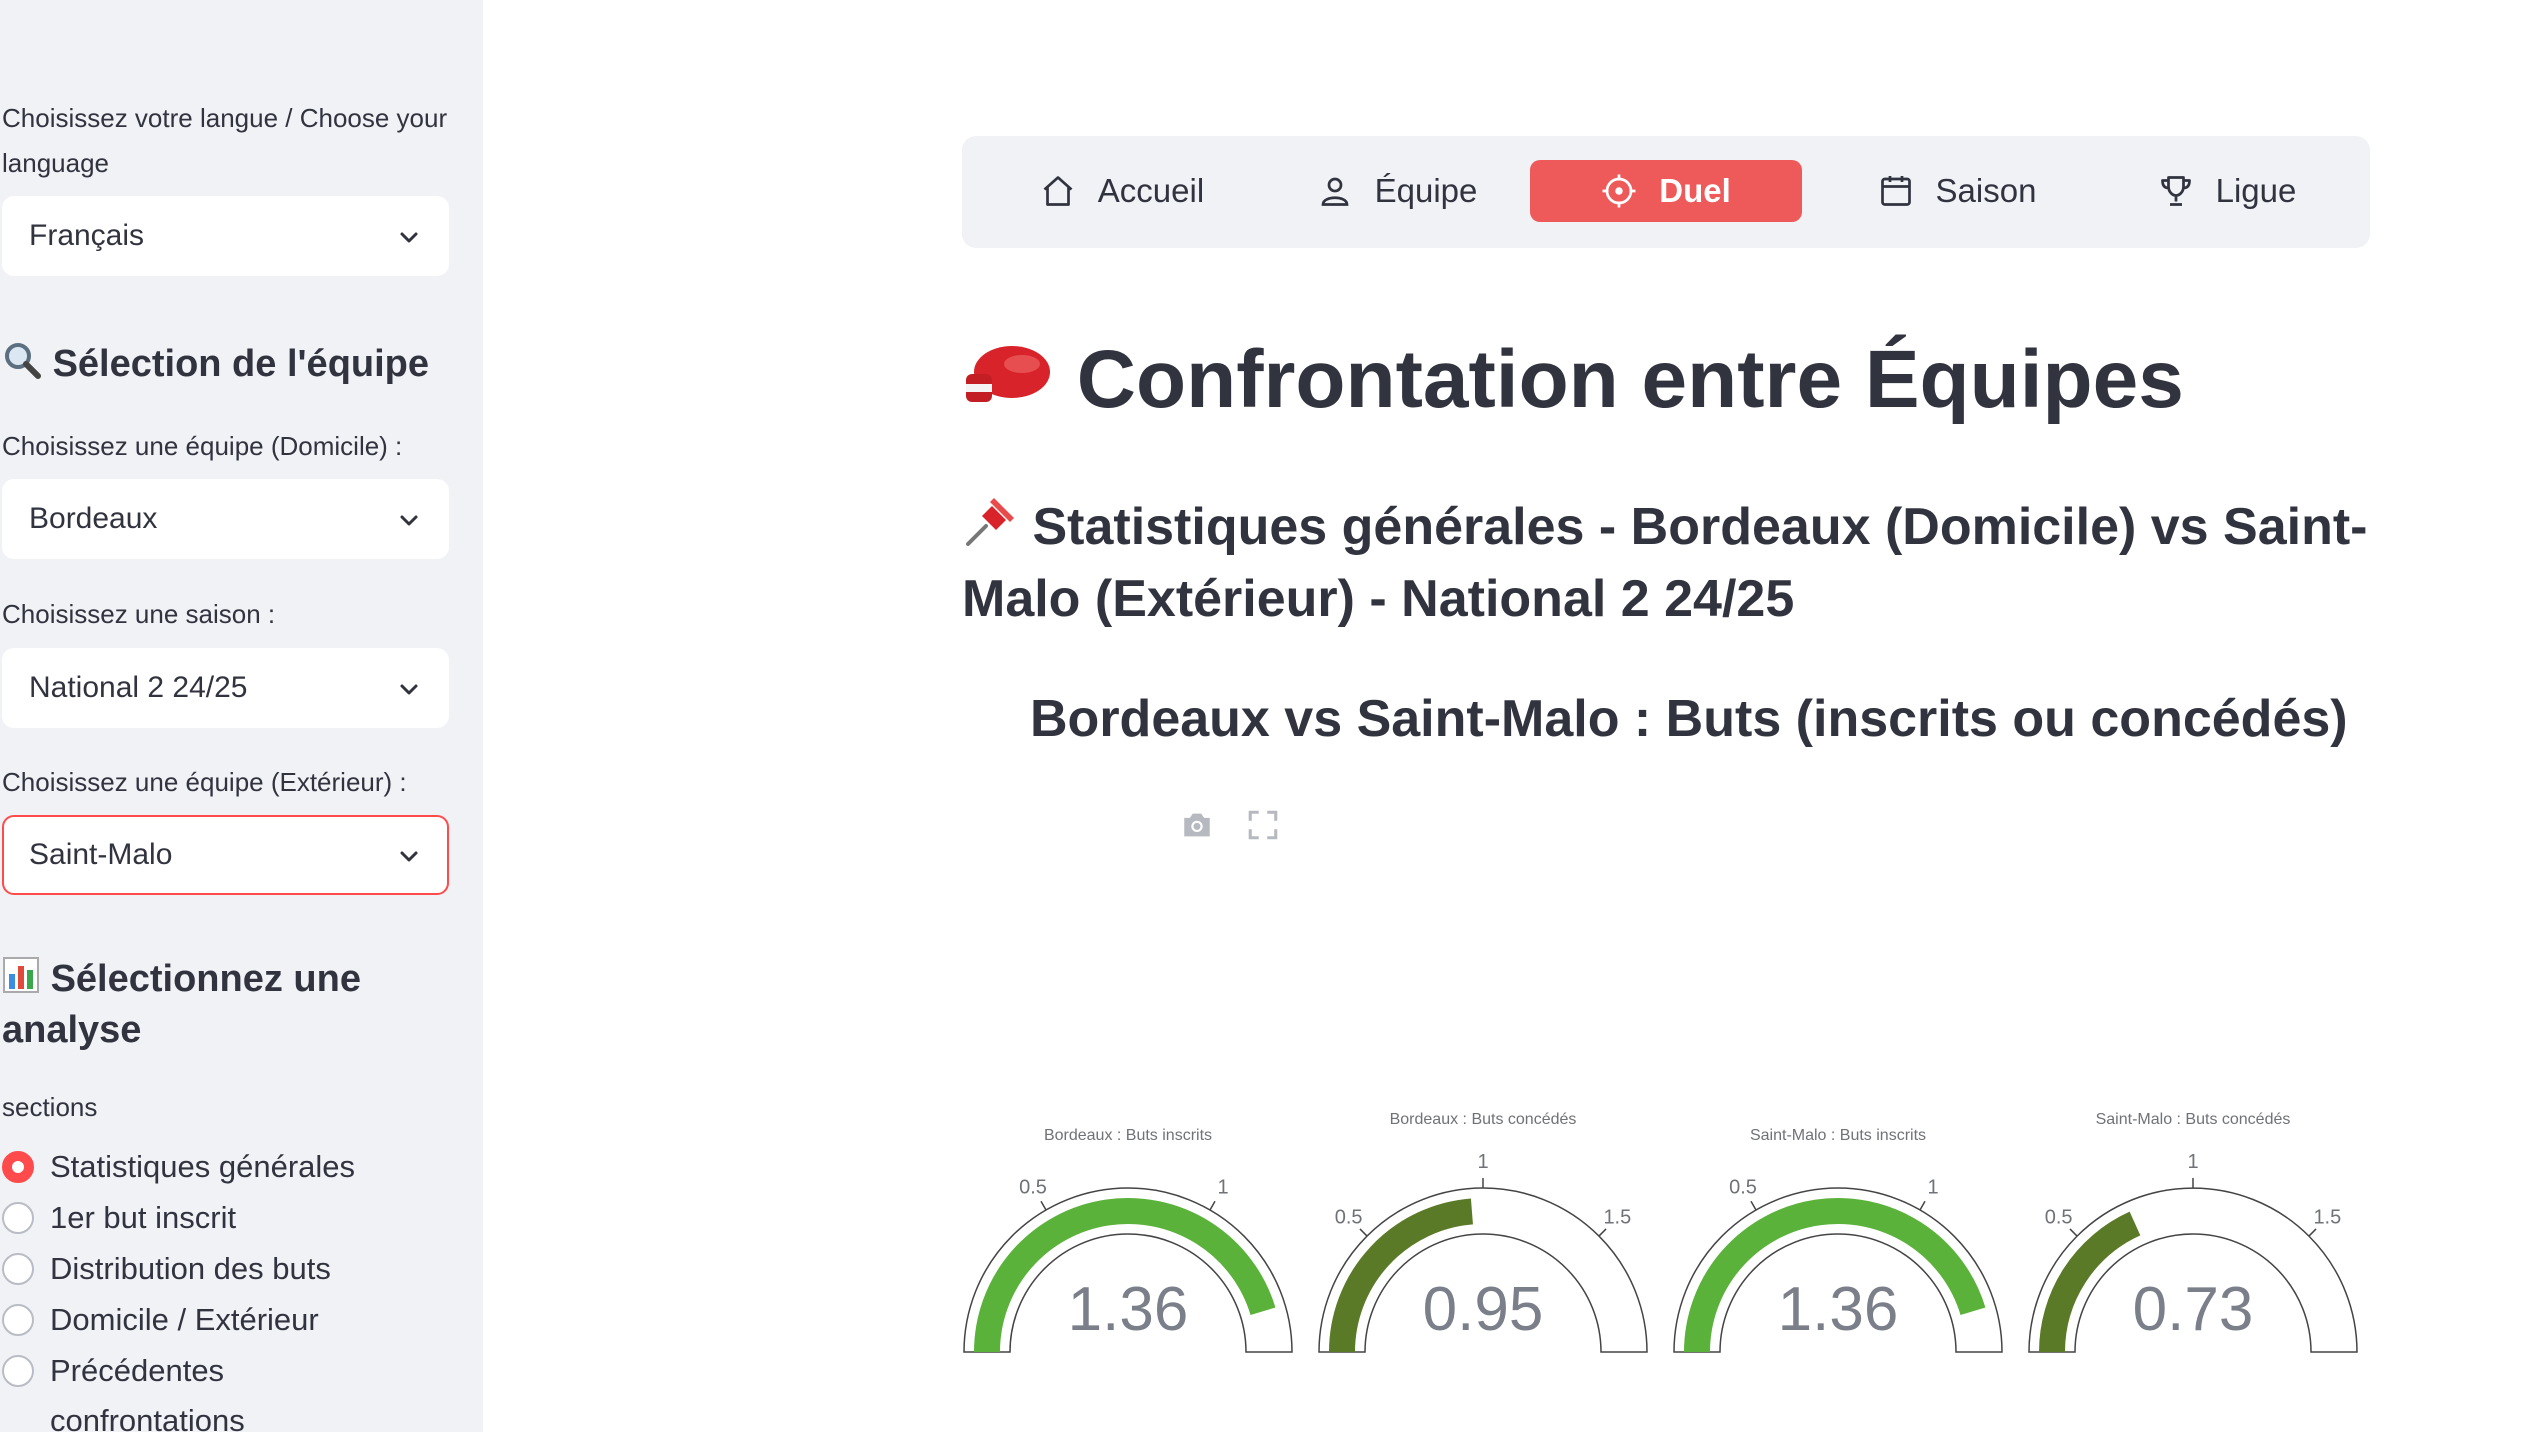 The height and width of the screenshot is (1446, 2546). What do you see at coordinates (1573, 382) in the screenshot?
I see `page-title: Confrontation entre Équipes` at bounding box center [1573, 382].